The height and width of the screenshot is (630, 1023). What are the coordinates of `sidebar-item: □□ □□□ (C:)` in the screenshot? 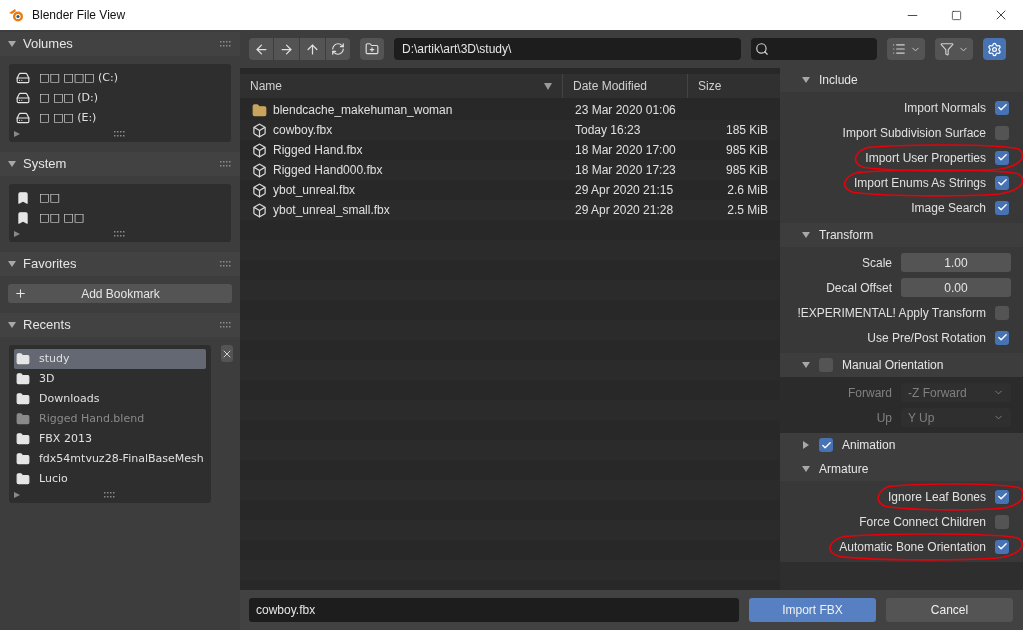 It's located at (120, 78).